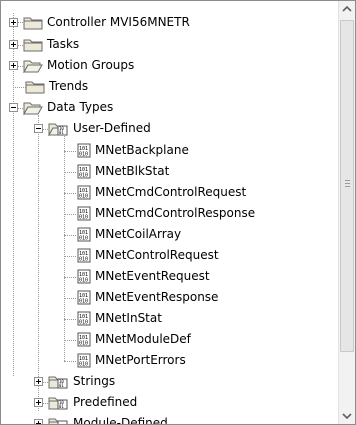 Image resolution: width=356 pixels, height=425 pixels. I want to click on data-type-folder-icon, so click(58, 421).